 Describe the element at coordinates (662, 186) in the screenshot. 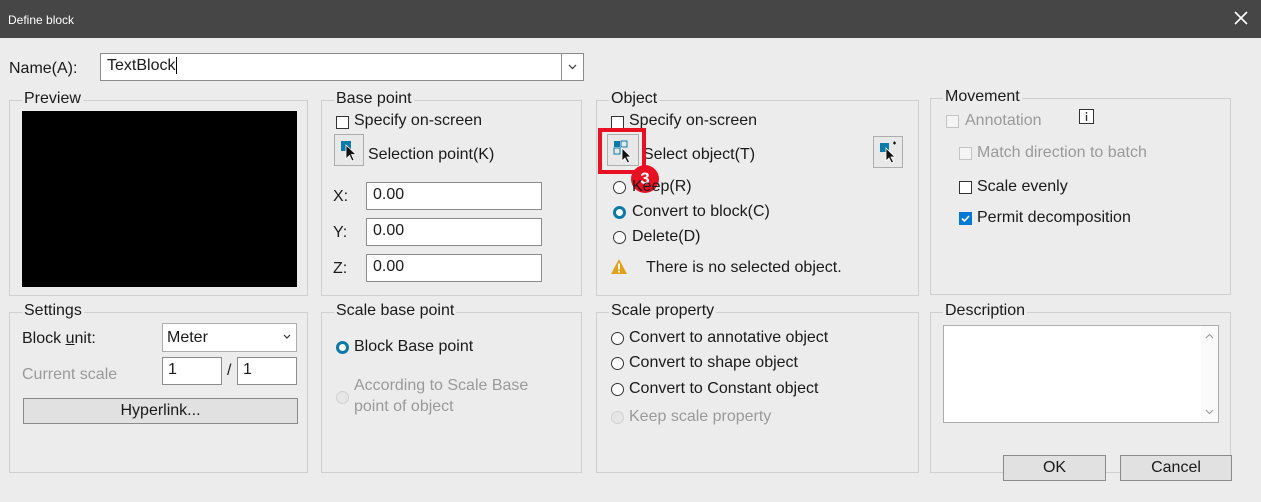

I see `keep-label: Keep(R)` at that location.